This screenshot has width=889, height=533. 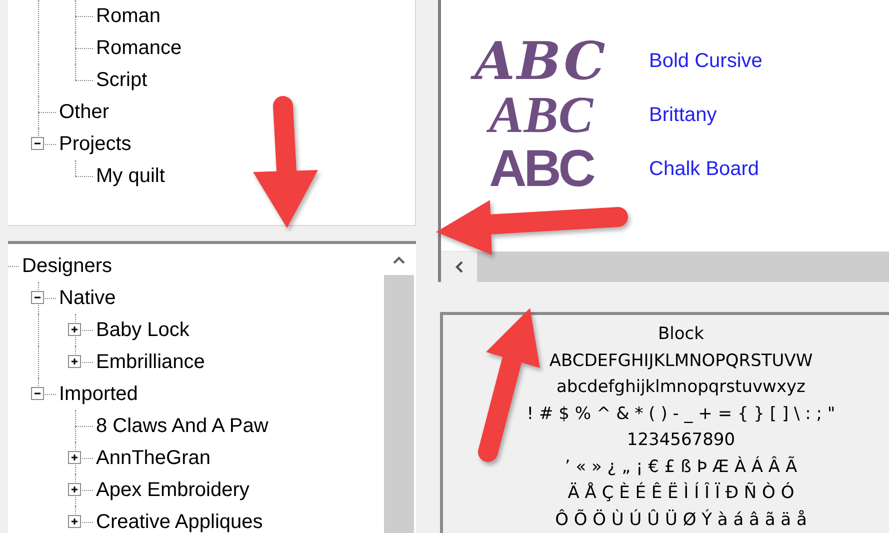 I want to click on font-name-link: Chalk Board, so click(x=704, y=169).